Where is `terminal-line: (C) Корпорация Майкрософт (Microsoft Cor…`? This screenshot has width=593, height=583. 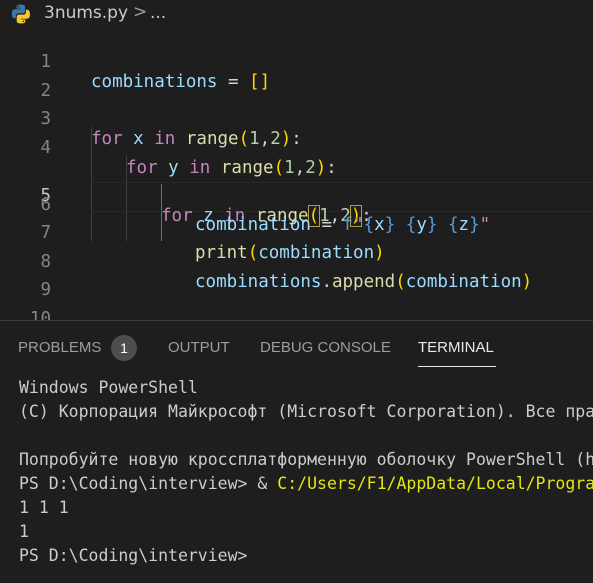
terminal-line: (C) Корпорация Майкрософт (Microsoft Cor… is located at coordinates (306, 411).